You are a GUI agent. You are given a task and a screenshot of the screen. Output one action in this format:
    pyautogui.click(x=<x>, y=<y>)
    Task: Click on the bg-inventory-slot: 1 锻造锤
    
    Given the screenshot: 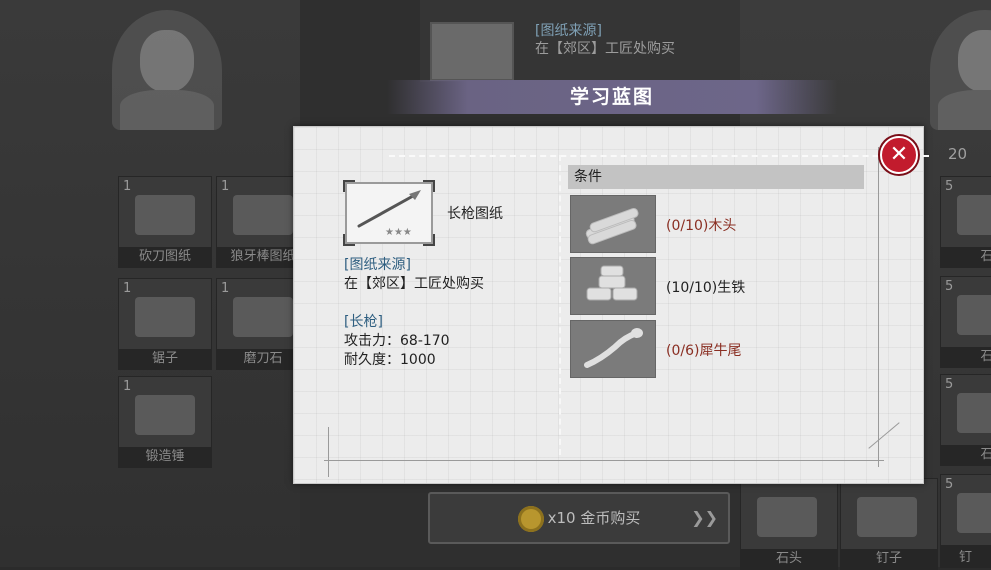 What is the action you would take?
    pyautogui.click(x=165, y=422)
    